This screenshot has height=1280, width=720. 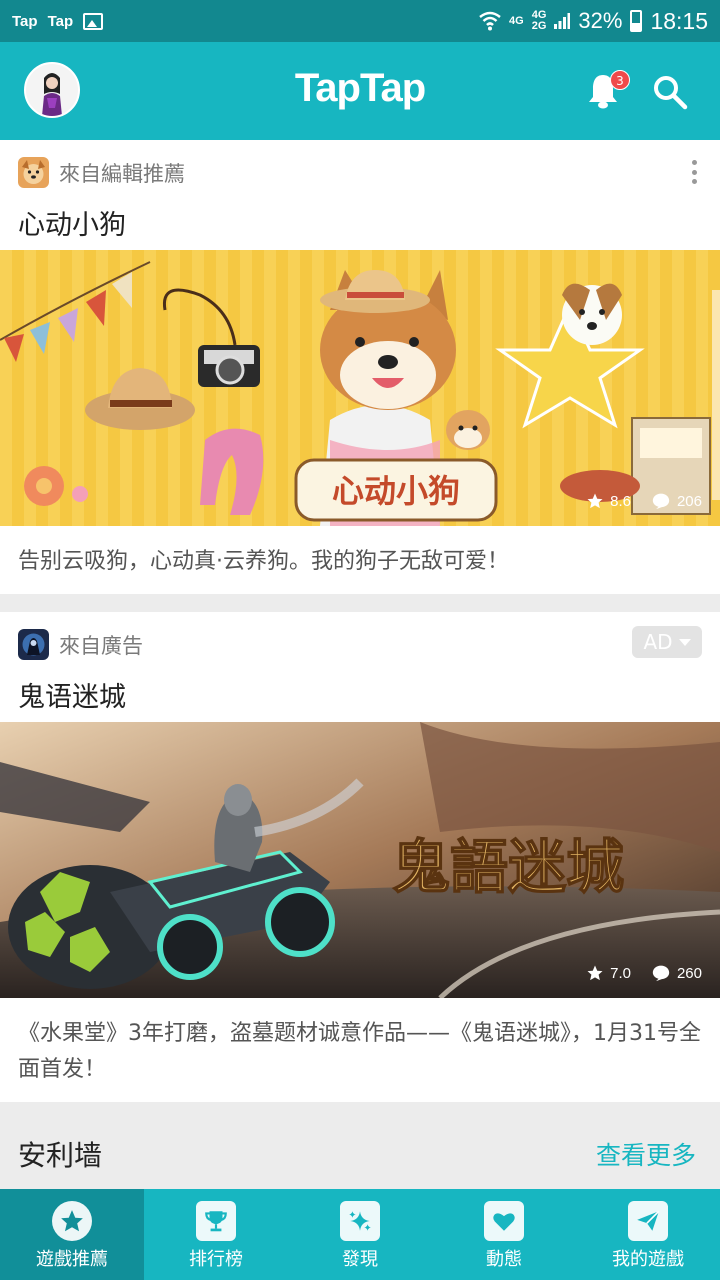 I want to click on ad-label: AD, so click(x=658, y=642).